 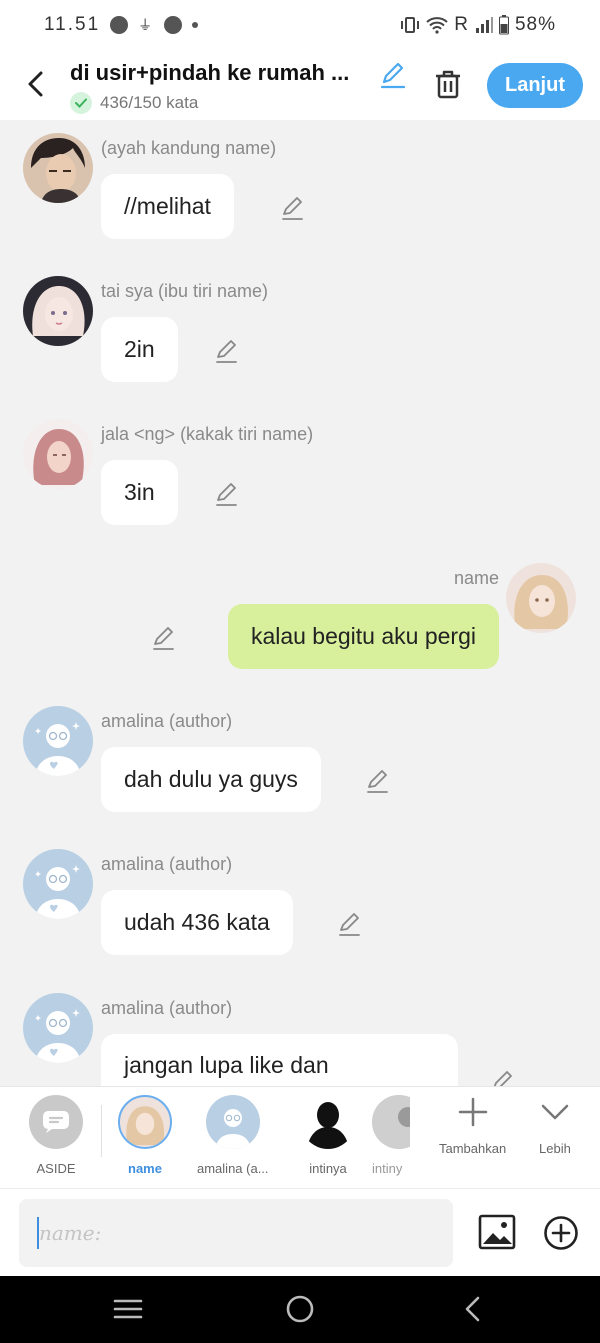 I want to click on battery-icon, so click(x=503, y=25).